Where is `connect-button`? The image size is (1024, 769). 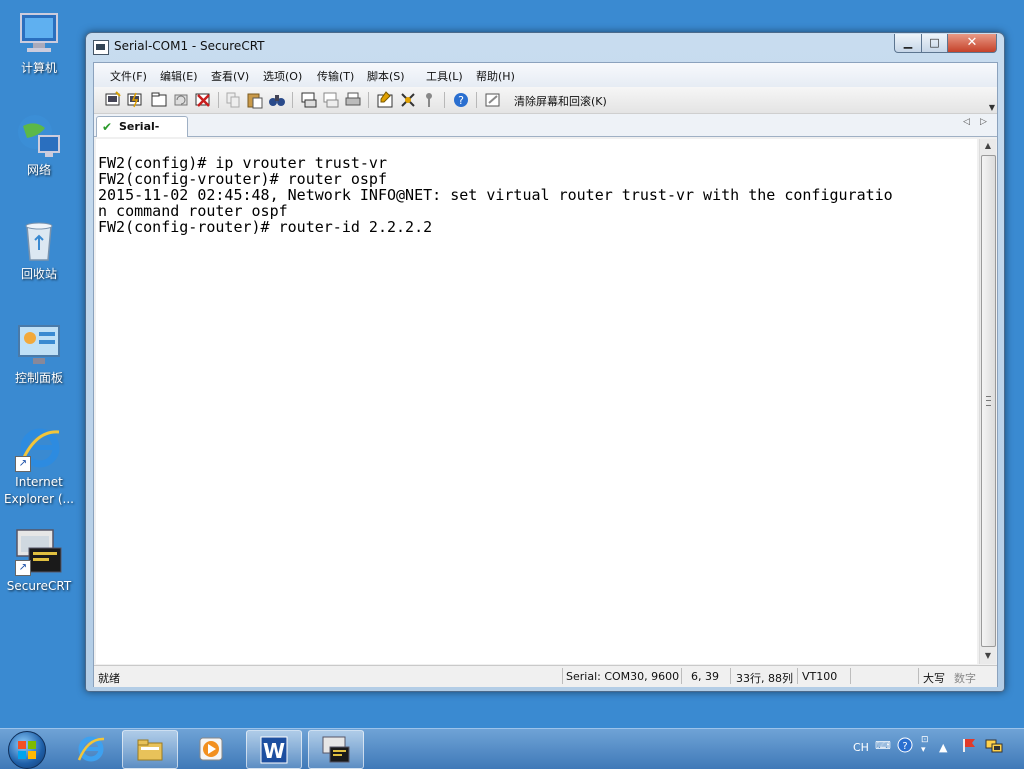
connect-button is located at coordinates (113, 100).